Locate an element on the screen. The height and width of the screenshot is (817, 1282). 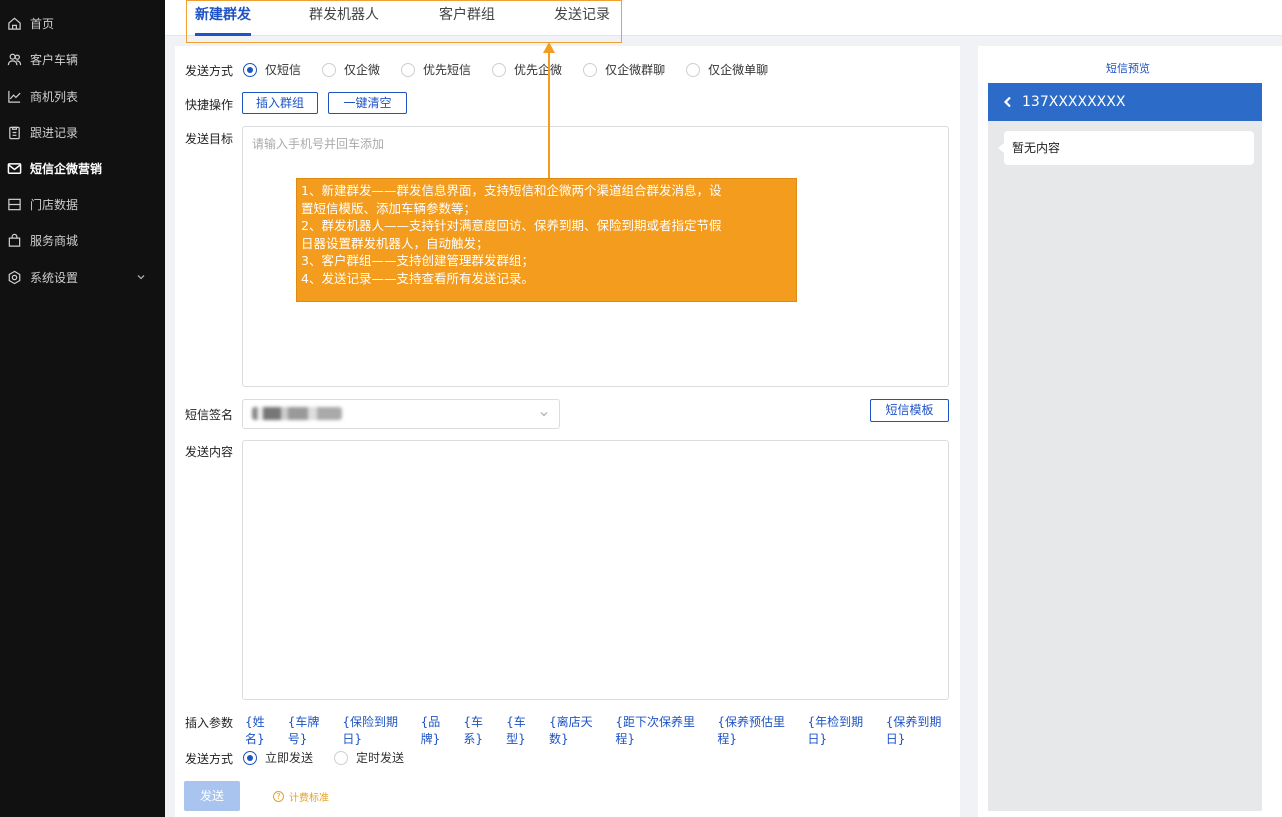
param-inspection-expiry: {年检到期日} is located at coordinates (844, 730).